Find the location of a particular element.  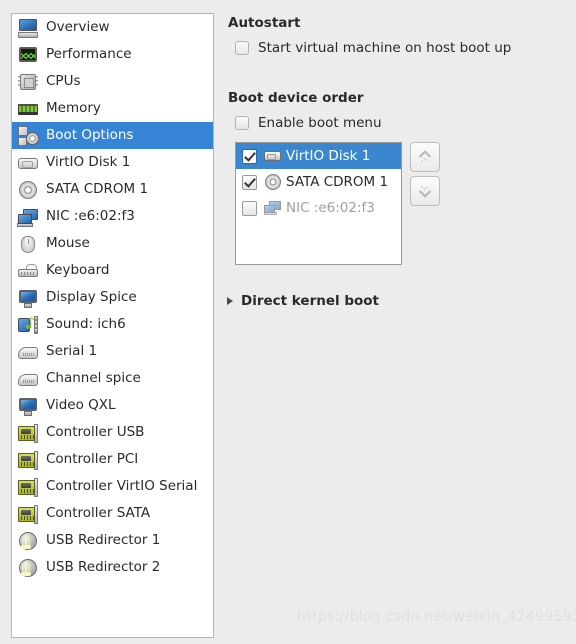

sidebar-item-overview: Overview is located at coordinates (112, 27).